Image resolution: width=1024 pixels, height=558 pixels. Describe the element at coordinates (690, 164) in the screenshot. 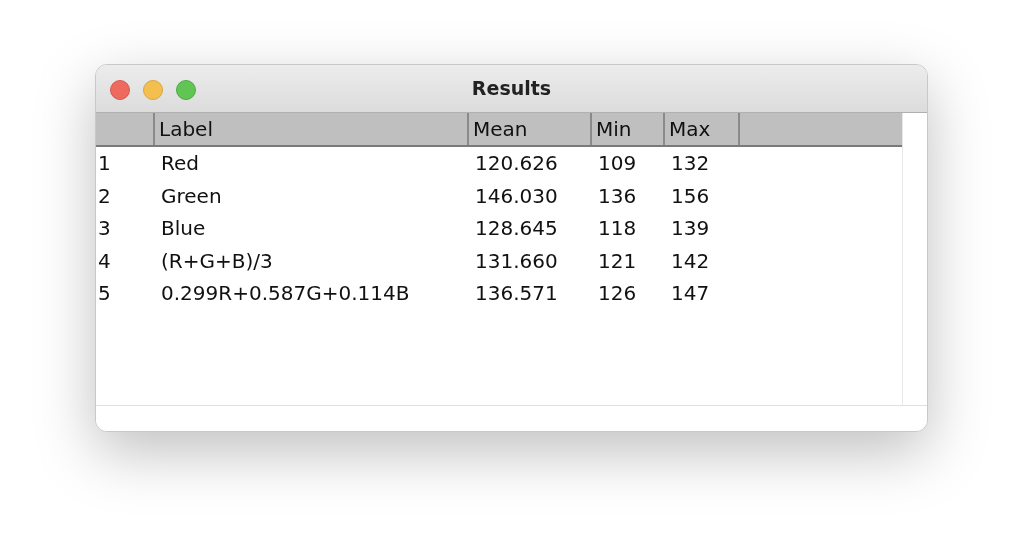

I see `table-cell-text: 132` at that location.